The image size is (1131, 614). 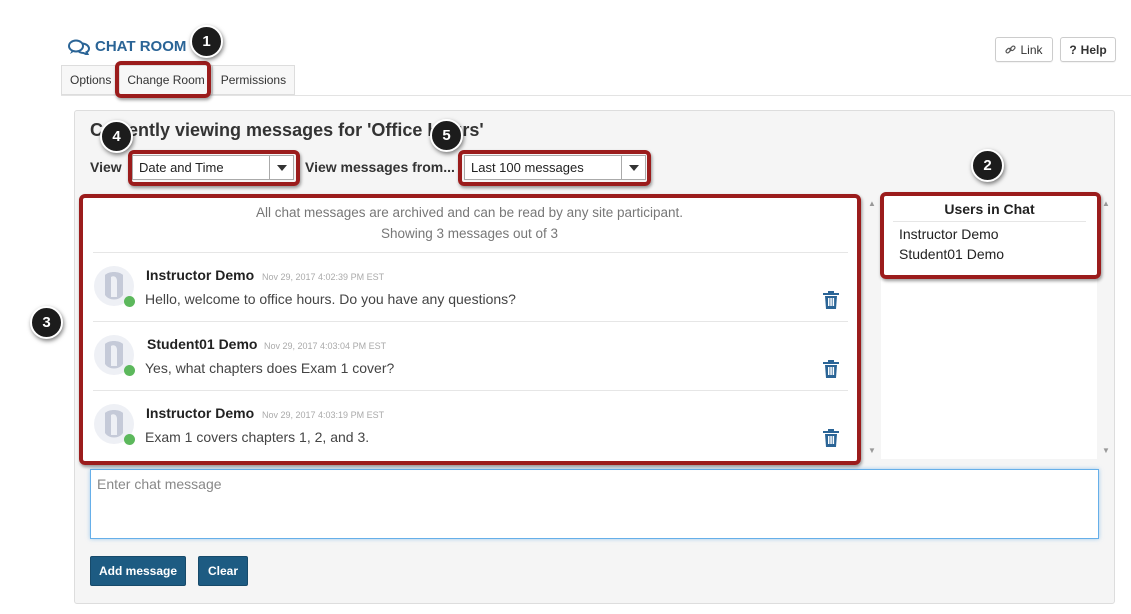 What do you see at coordinates (163, 79) in the screenshot?
I see `highlight-change-room` at bounding box center [163, 79].